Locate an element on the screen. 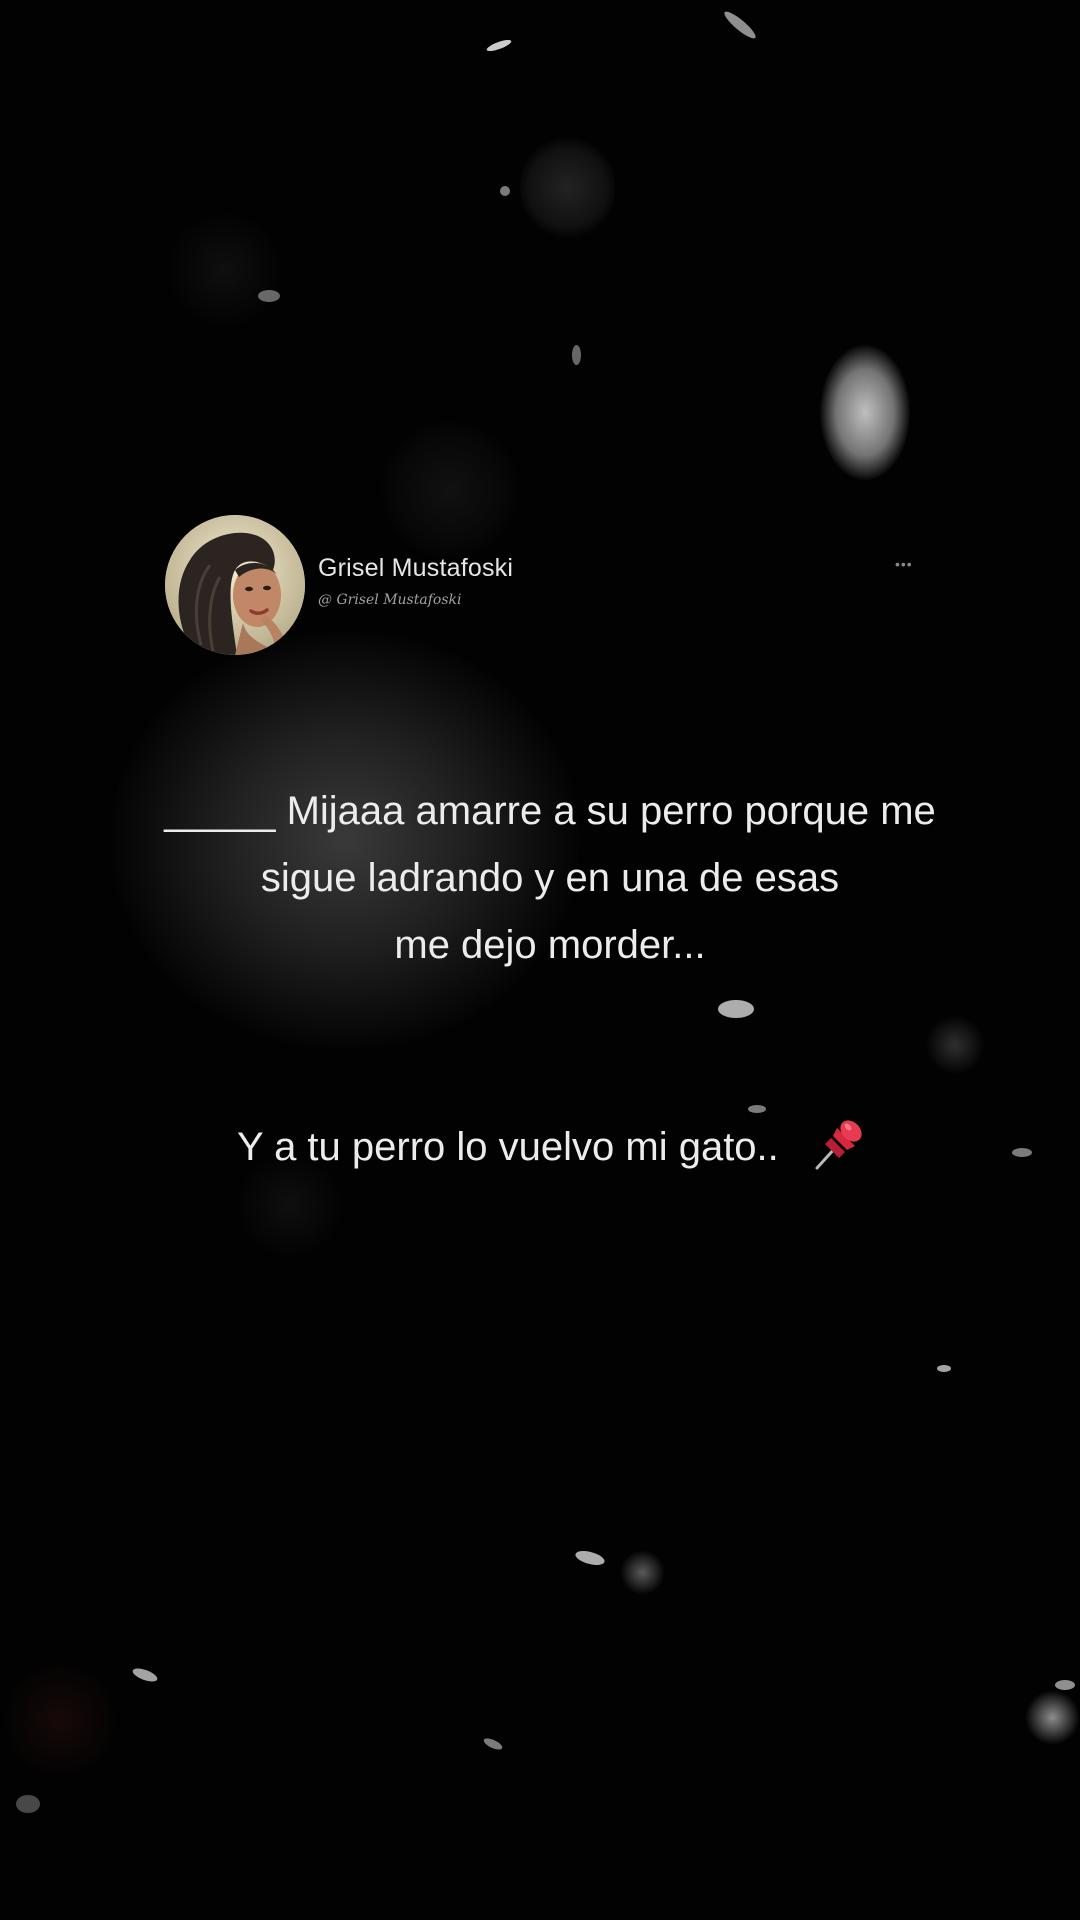  reply-text: Y a tu perro lo vuelvo mi gato.. is located at coordinates (508, 1146).